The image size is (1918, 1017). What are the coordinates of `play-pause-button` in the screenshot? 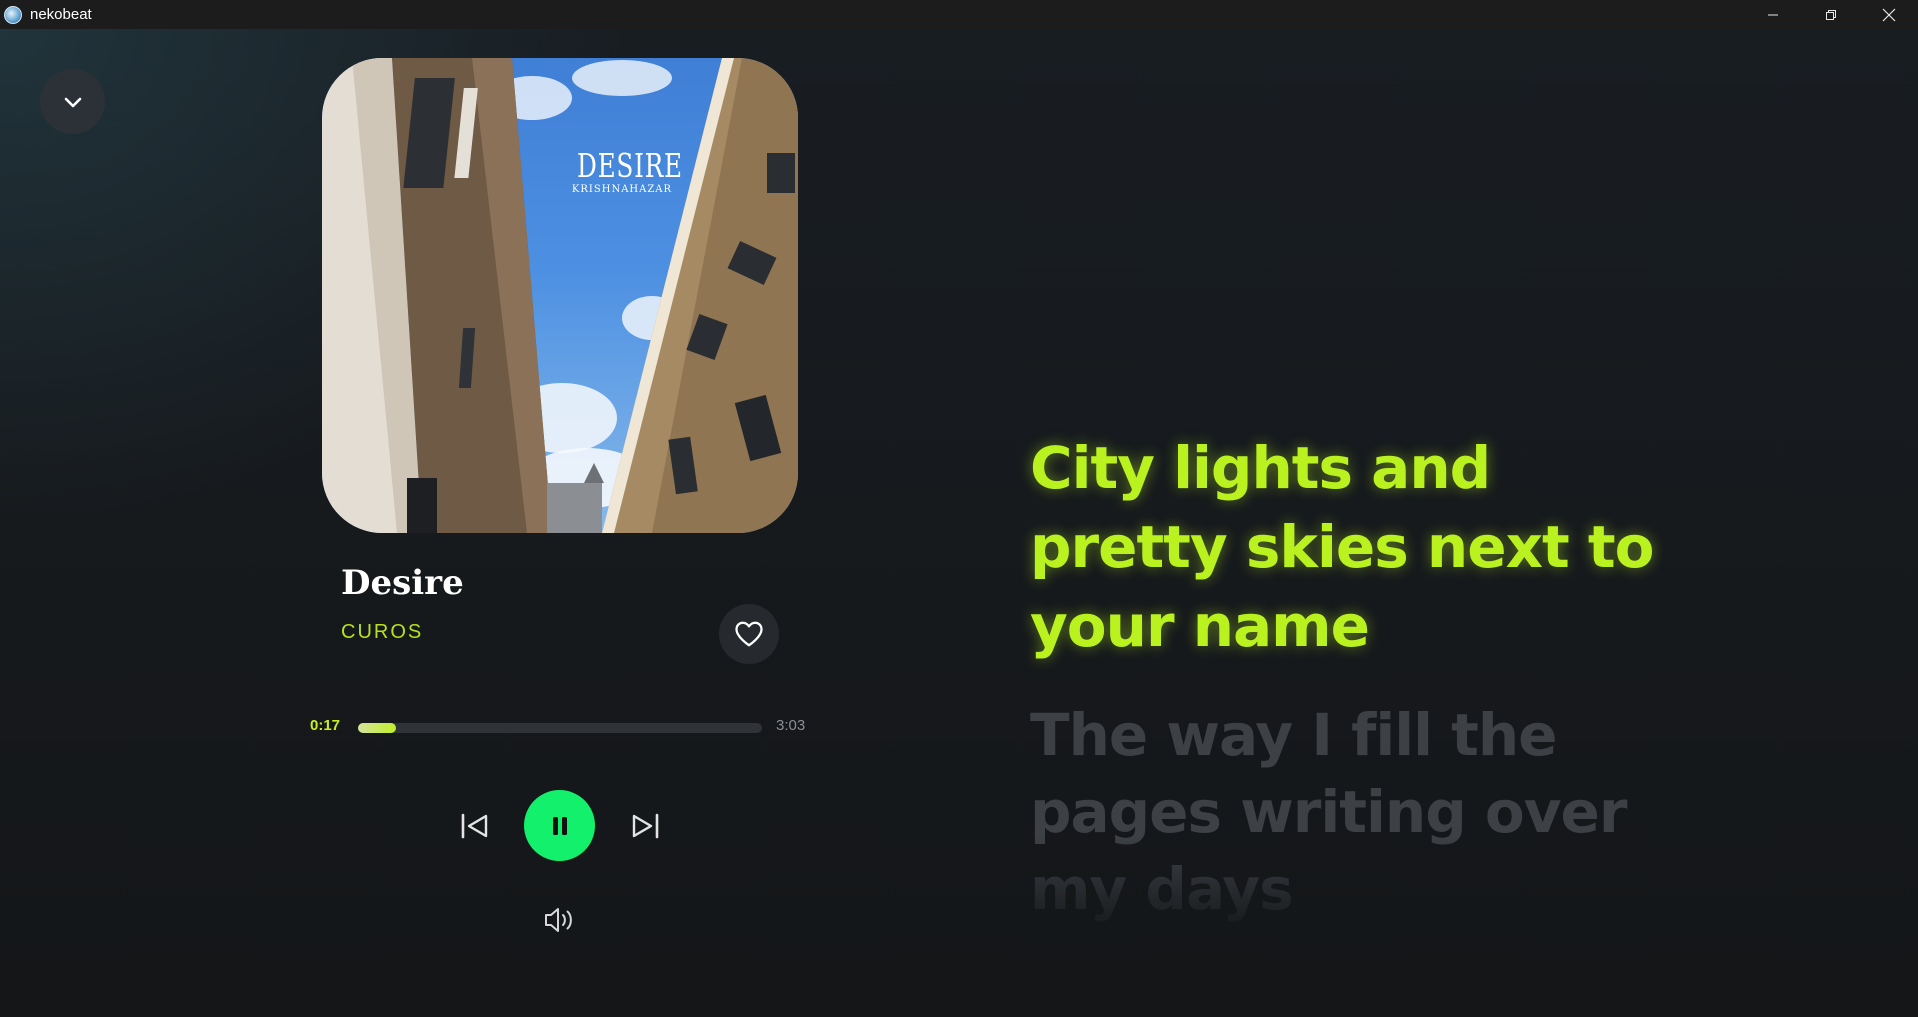 It's located at (559, 825).